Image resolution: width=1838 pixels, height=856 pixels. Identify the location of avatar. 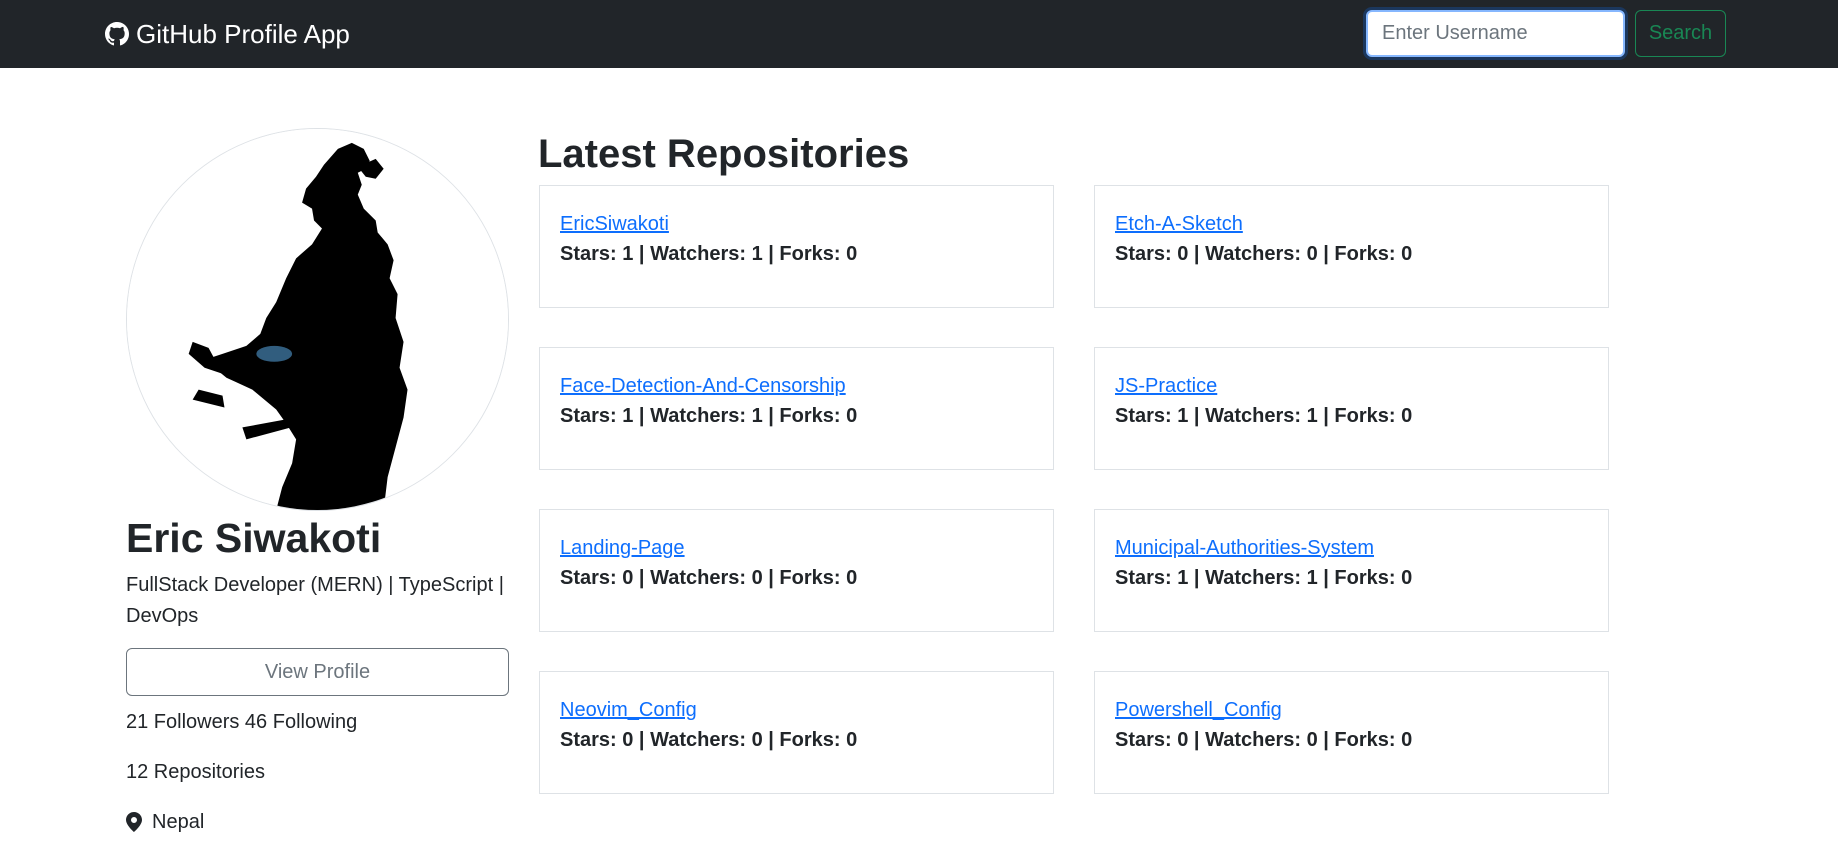
(317, 319).